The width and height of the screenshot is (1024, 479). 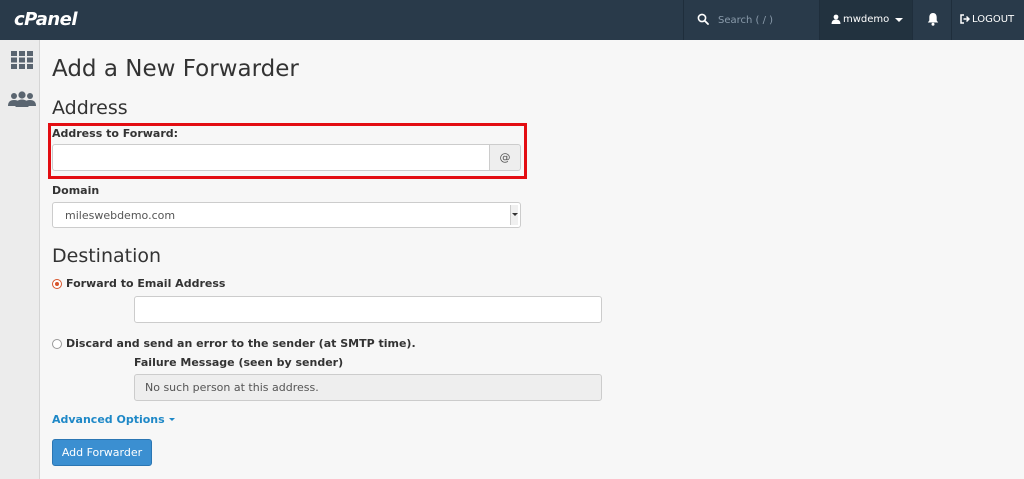 What do you see at coordinates (146, 283) in the screenshot?
I see `forward-email-label: Forward to Email Address` at bounding box center [146, 283].